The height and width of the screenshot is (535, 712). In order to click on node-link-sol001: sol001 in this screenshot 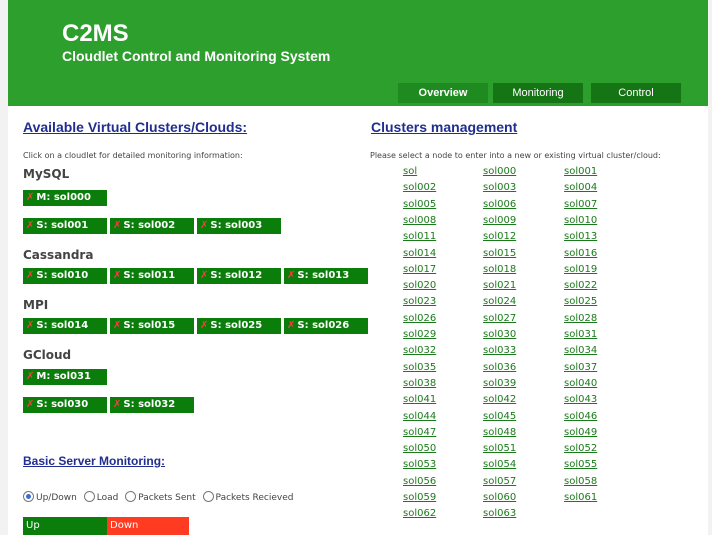, I will do `click(580, 171)`.